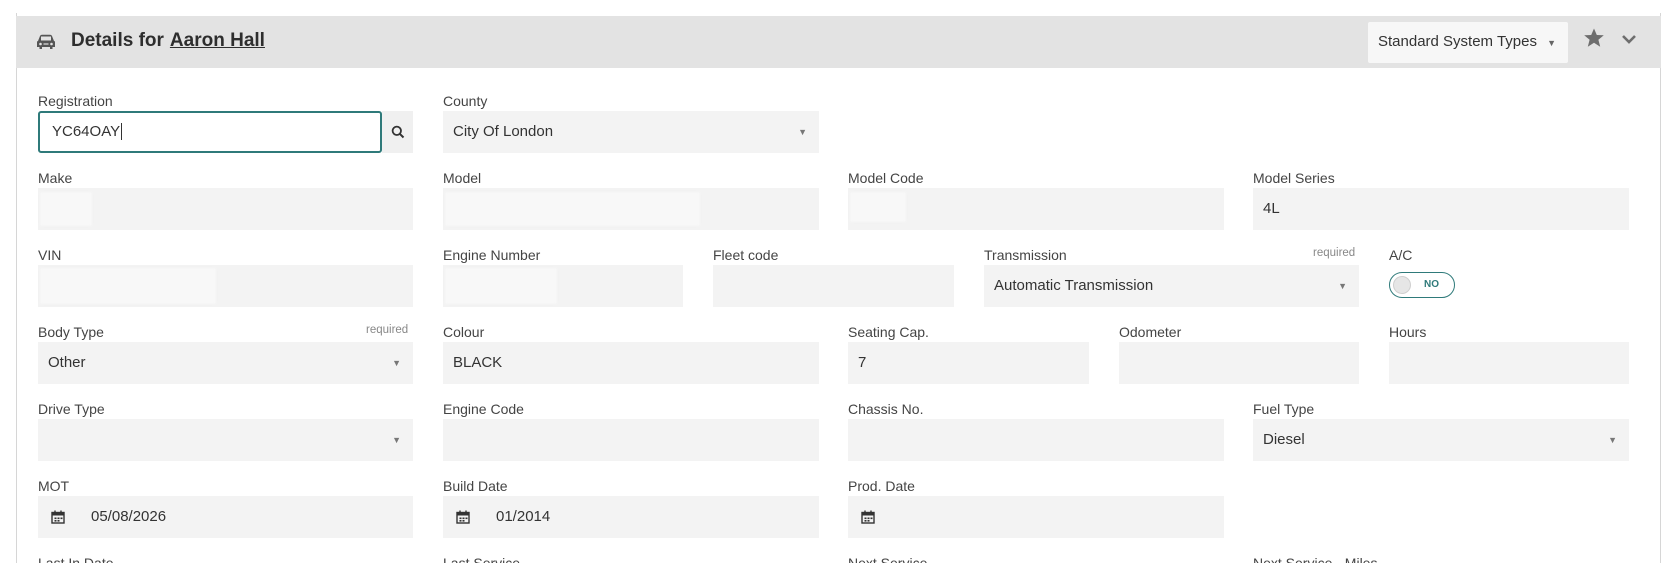  I want to click on ac-label: A/C, so click(1401, 255).